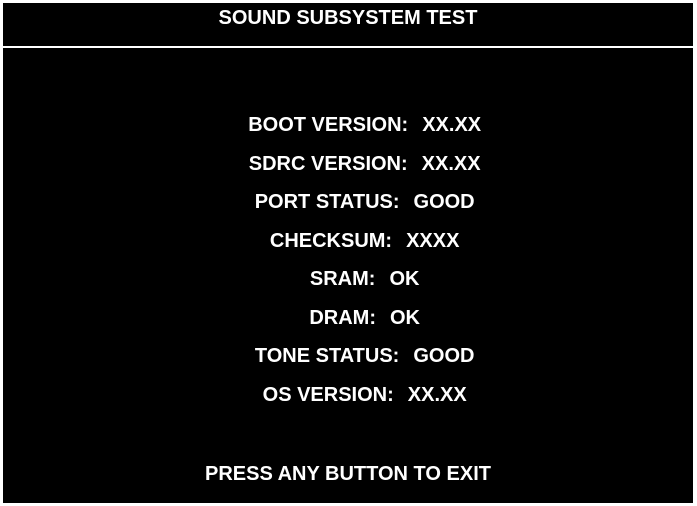 The width and height of the screenshot is (697, 506). What do you see at coordinates (342, 279) in the screenshot?
I see `sram-label: SRAM:` at bounding box center [342, 279].